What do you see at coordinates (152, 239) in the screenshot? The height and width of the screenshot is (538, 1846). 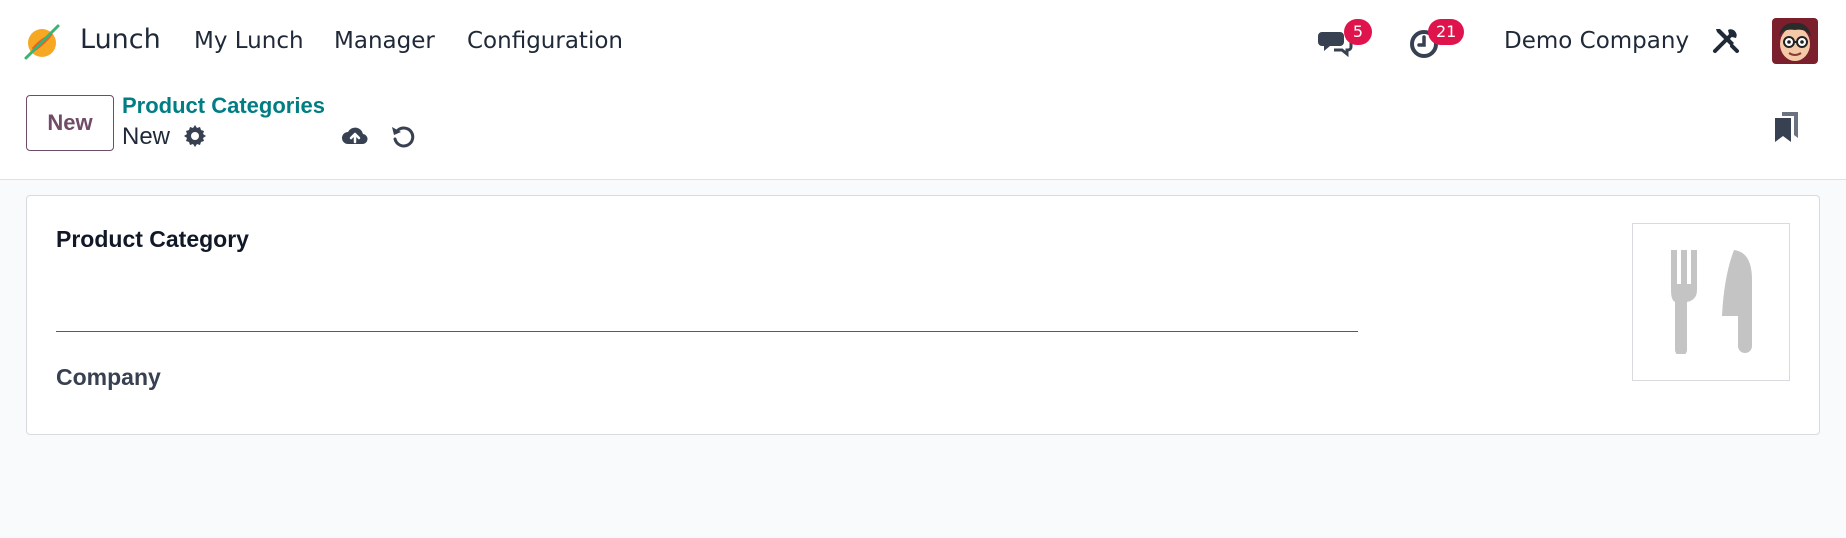 I see `product-category-label: Product Category` at bounding box center [152, 239].